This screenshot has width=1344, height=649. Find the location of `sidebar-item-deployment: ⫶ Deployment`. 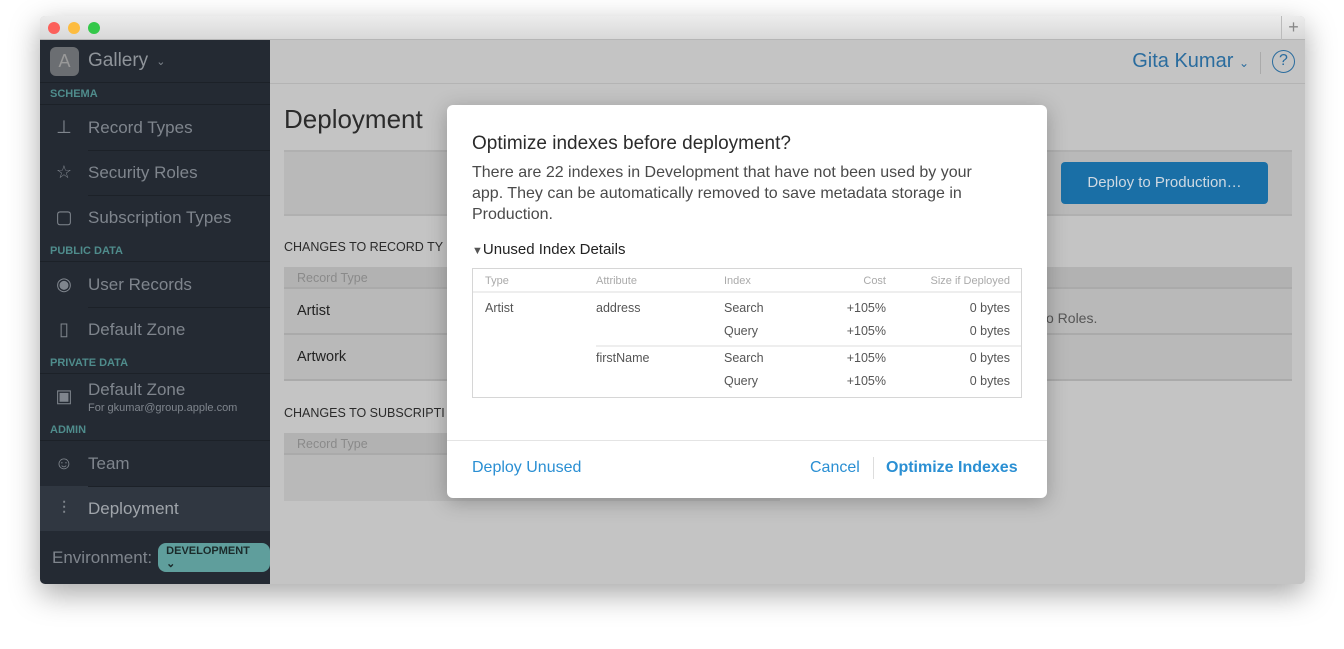

sidebar-item-deployment: ⫶ Deployment is located at coordinates (155, 508).